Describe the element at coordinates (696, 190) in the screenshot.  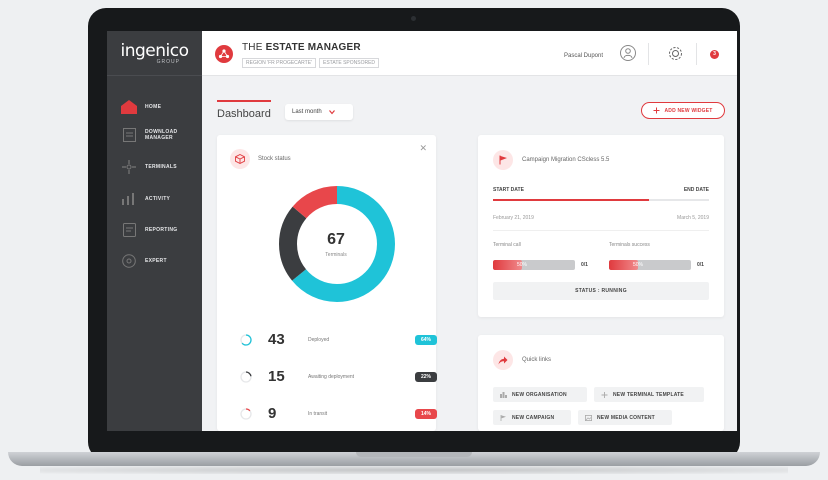
I see `end-date-label: END DATE` at that location.